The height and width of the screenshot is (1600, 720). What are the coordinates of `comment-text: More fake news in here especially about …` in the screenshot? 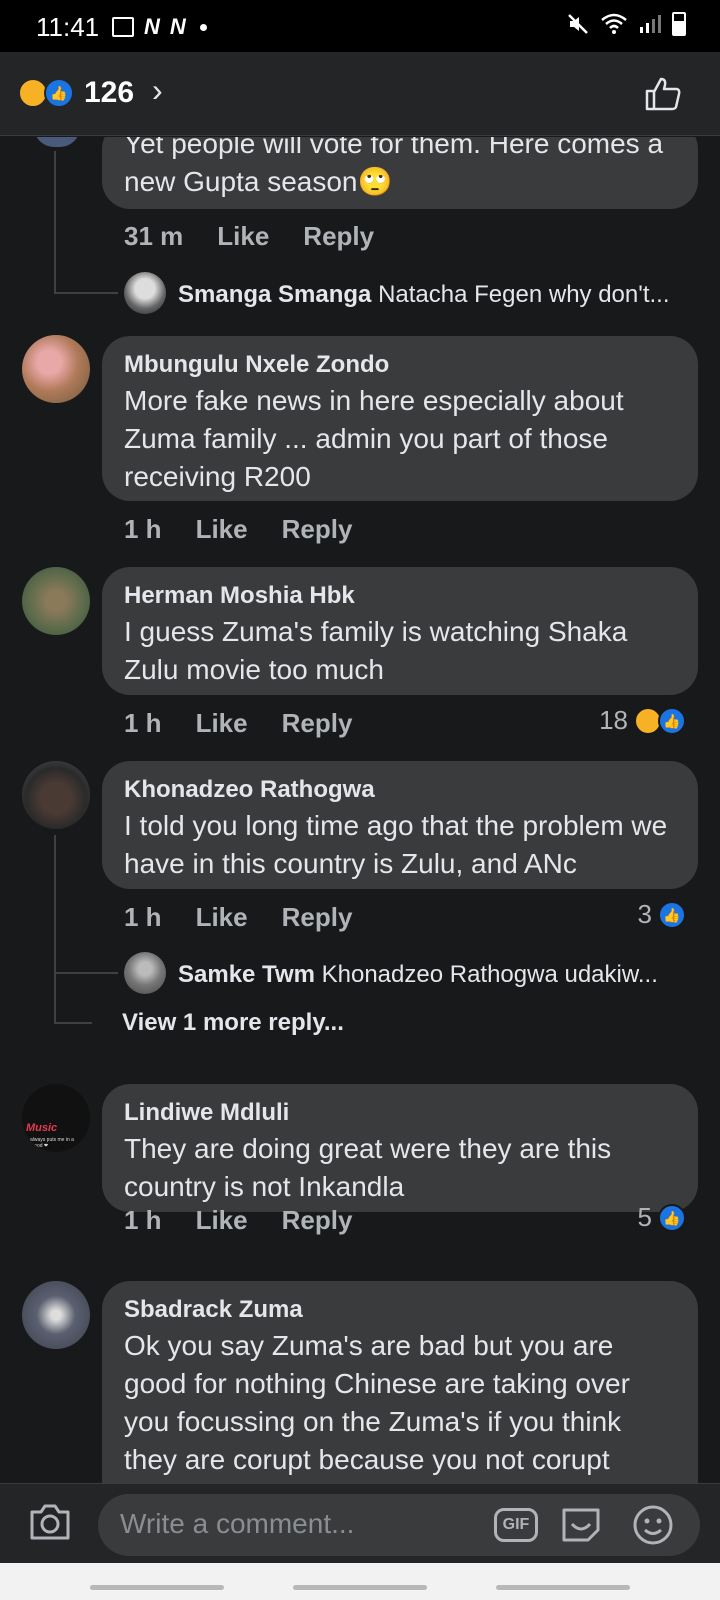 It's located at (374, 438).